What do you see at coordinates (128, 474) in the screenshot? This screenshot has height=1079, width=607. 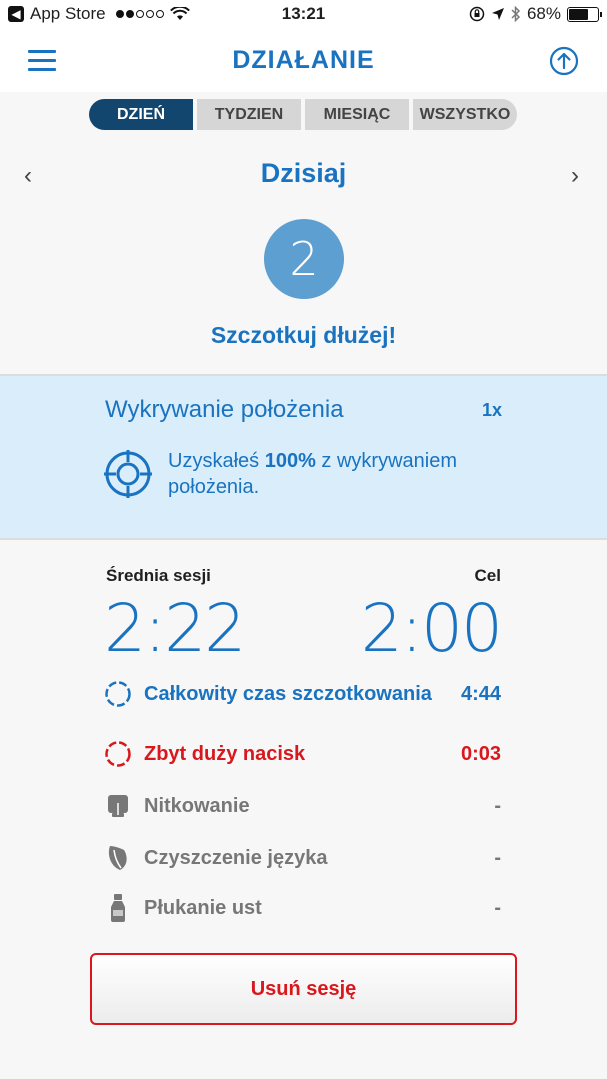 I see `crosshair-target-icon` at bounding box center [128, 474].